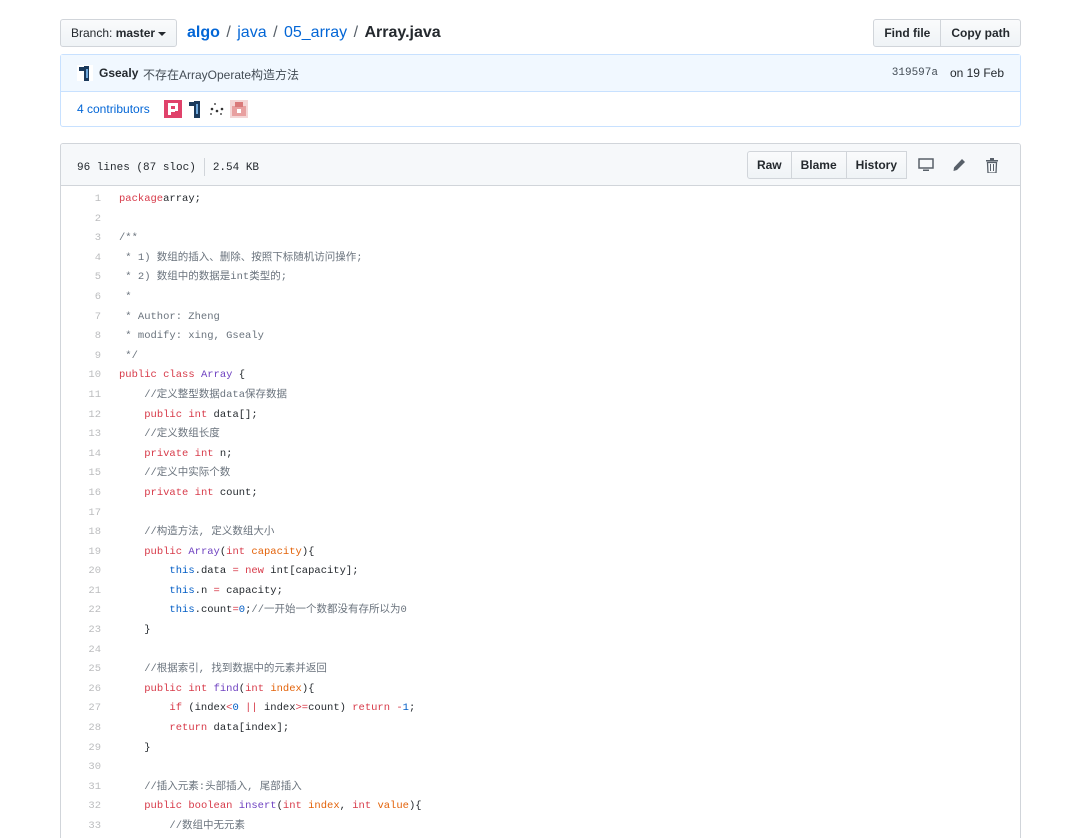 Image resolution: width=1080 pixels, height=838 pixels. What do you see at coordinates (81, 631) in the screenshot?
I see `line-number: 23` at bounding box center [81, 631].